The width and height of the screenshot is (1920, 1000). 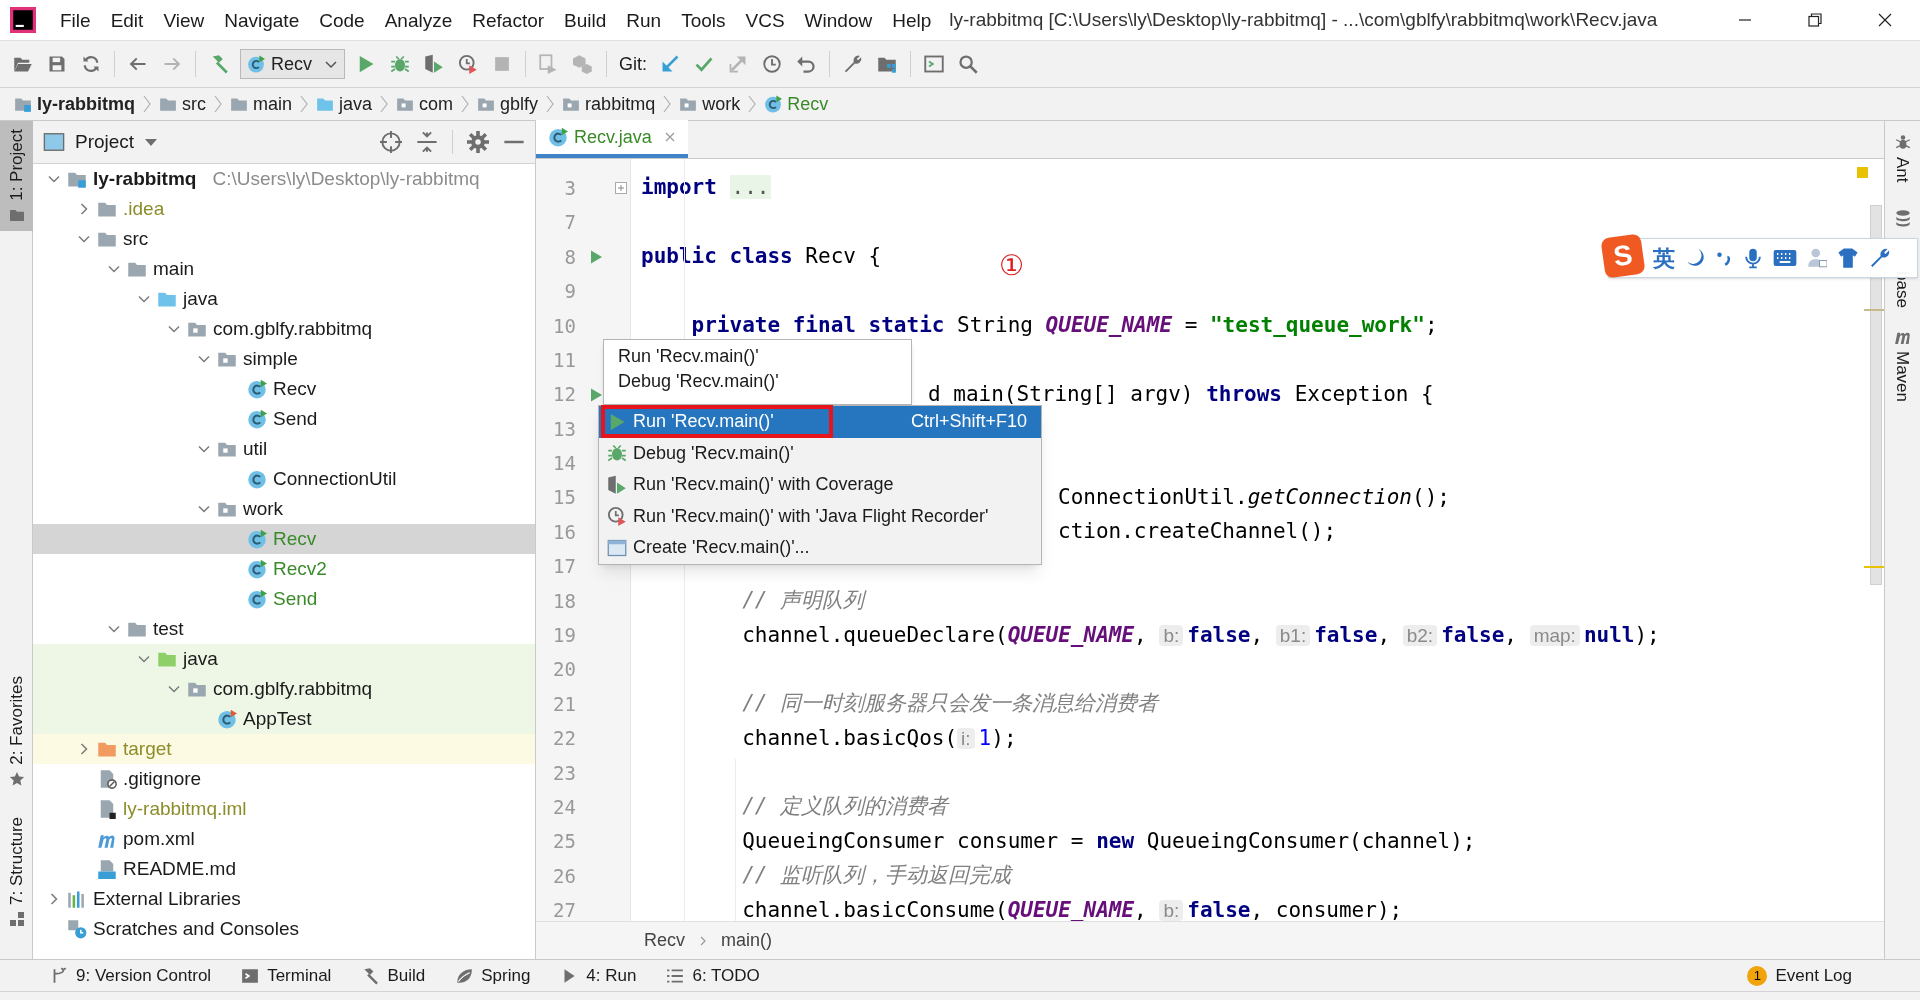 What do you see at coordinates (418, 20) in the screenshot?
I see `menu-item: Analyze` at bounding box center [418, 20].